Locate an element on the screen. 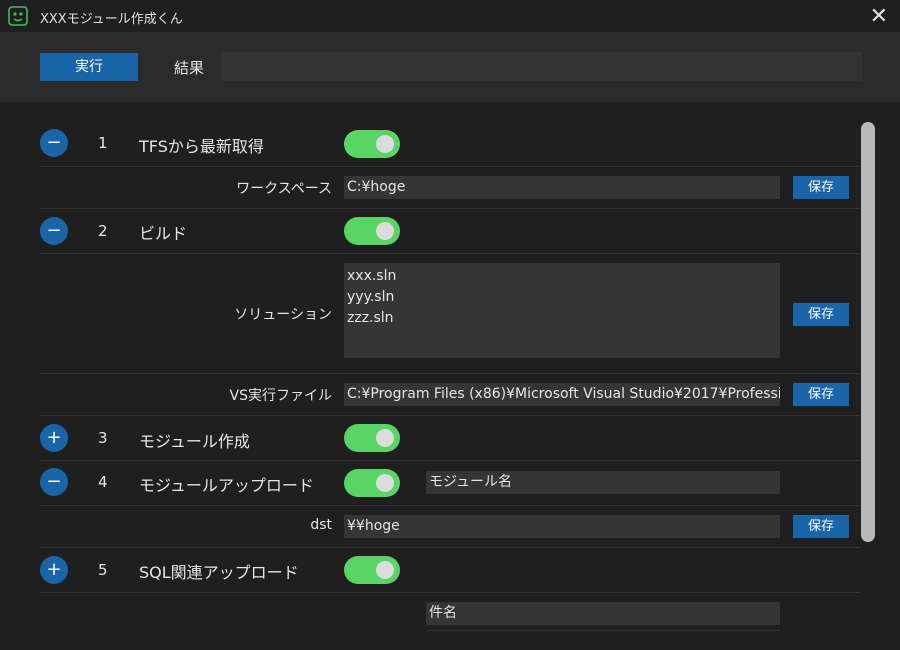  step-label: モジュールアップロード is located at coordinates (226, 485).